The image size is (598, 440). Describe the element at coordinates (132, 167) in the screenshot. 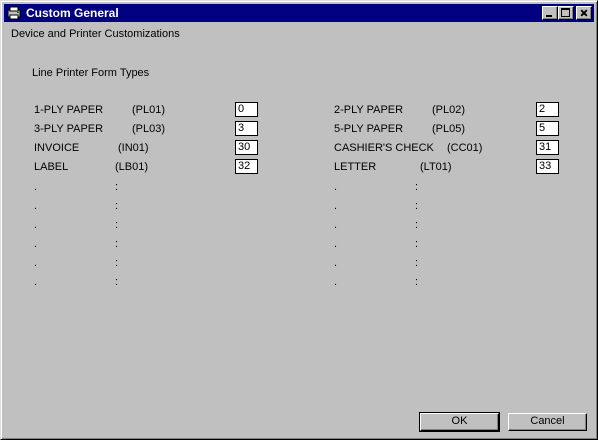

I see `form-code: (LB01)` at that location.